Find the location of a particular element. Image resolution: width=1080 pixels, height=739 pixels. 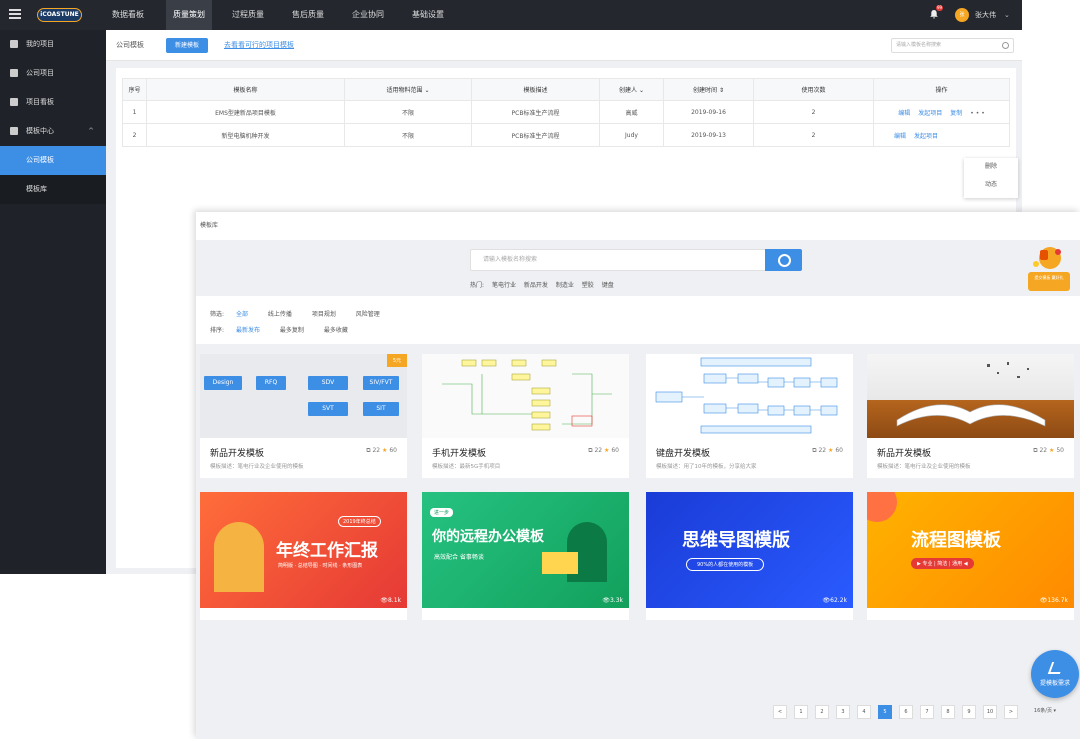

hot-tag: 制造业 is located at coordinates (565, 285).